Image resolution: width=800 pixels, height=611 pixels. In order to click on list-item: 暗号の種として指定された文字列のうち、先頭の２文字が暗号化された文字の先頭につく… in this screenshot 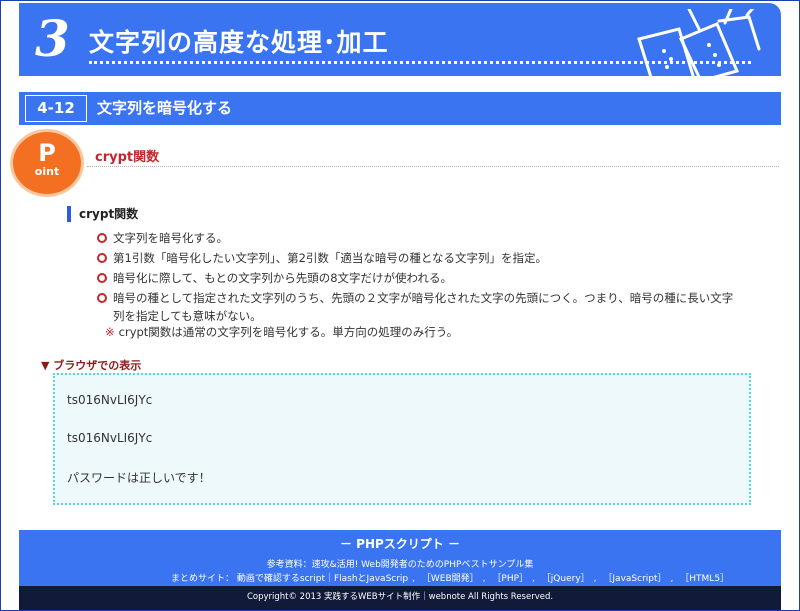, I will do `click(417, 307)`.